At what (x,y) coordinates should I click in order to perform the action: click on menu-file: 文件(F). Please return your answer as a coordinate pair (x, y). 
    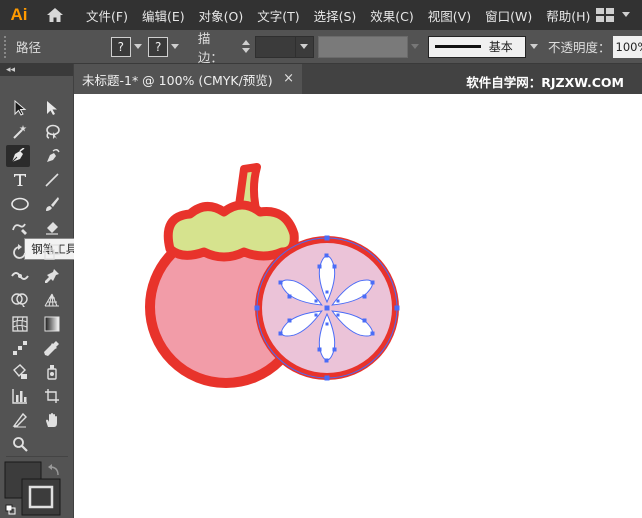
    Looking at the image, I should click on (107, 15).